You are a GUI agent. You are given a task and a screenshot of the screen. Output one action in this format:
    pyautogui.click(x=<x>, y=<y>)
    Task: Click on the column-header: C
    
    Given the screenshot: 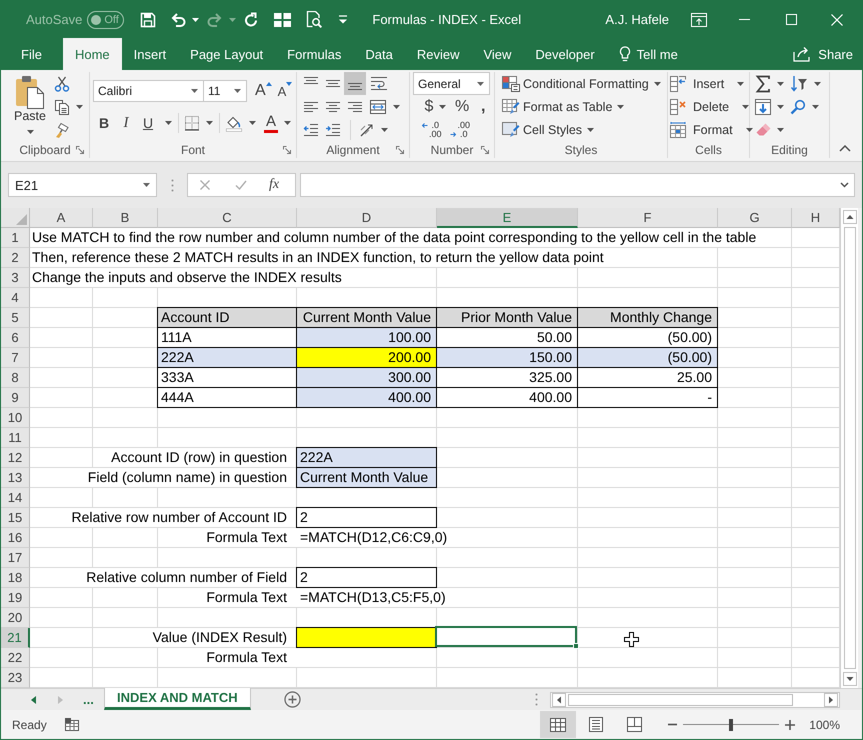 What is the action you would take?
    pyautogui.click(x=227, y=218)
    